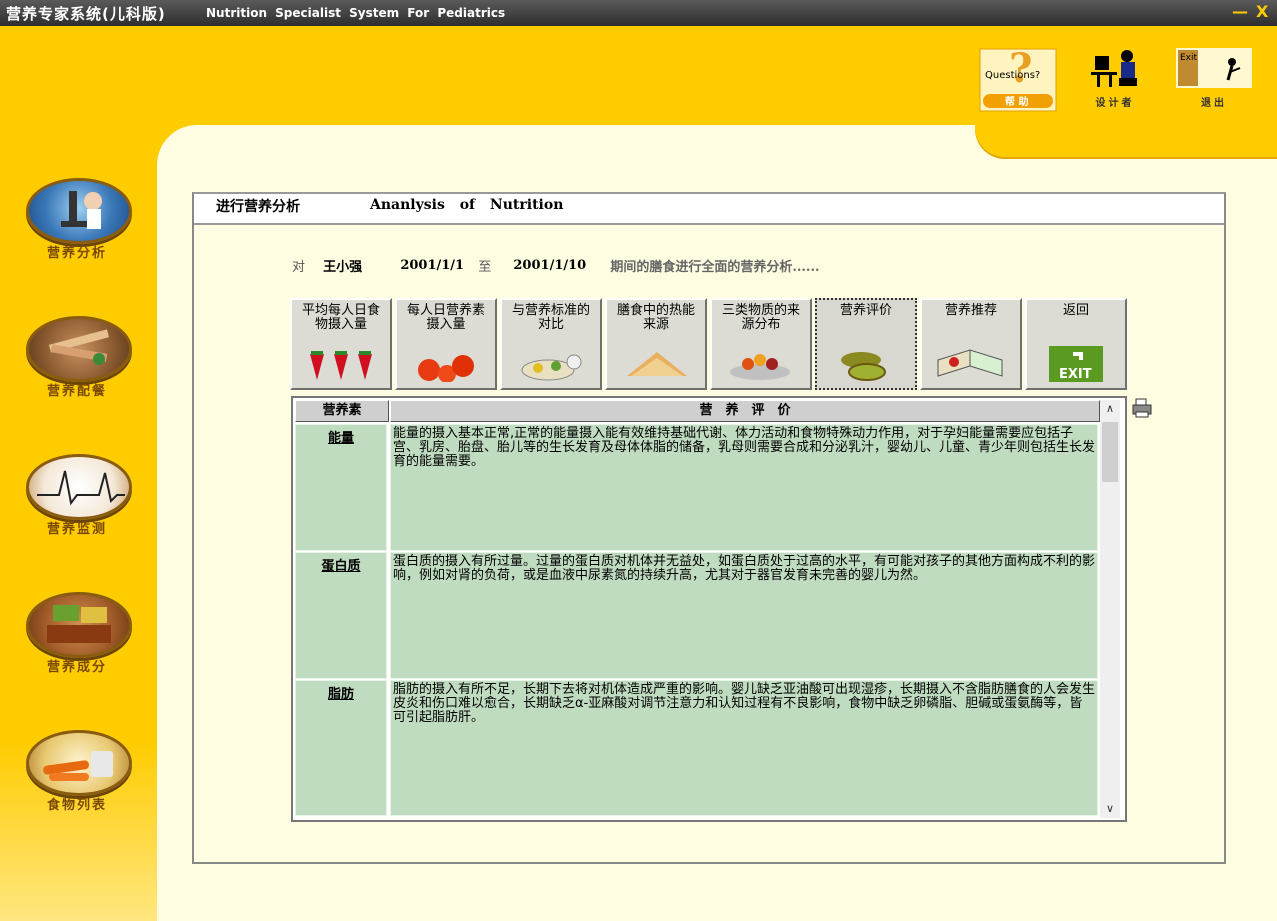  What do you see at coordinates (1142, 408) in the screenshot?
I see `printer-icon` at bounding box center [1142, 408].